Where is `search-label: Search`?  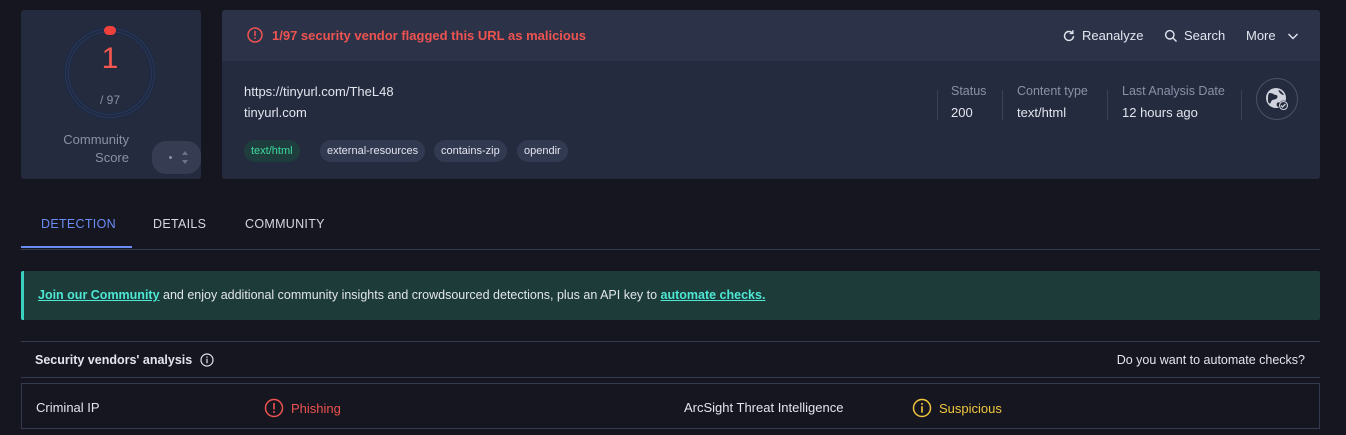
search-label: Search is located at coordinates (1205, 35).